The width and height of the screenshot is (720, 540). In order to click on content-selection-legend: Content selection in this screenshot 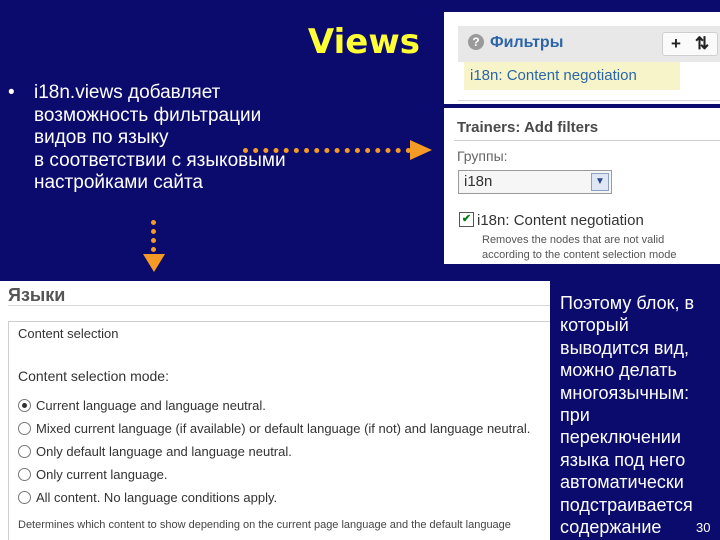, I will do `click(68, 333)`.